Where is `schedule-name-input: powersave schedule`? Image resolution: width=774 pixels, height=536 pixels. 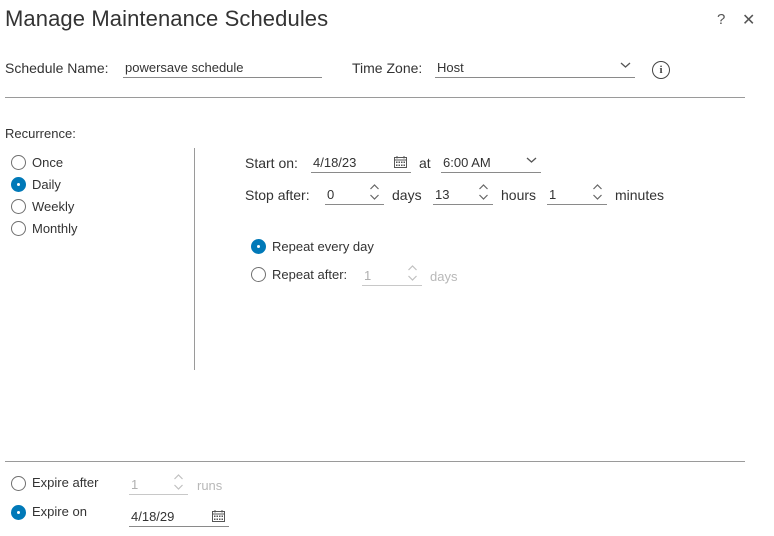
schedule-name-input: powersave schedule is located at coordinates (222, 68).